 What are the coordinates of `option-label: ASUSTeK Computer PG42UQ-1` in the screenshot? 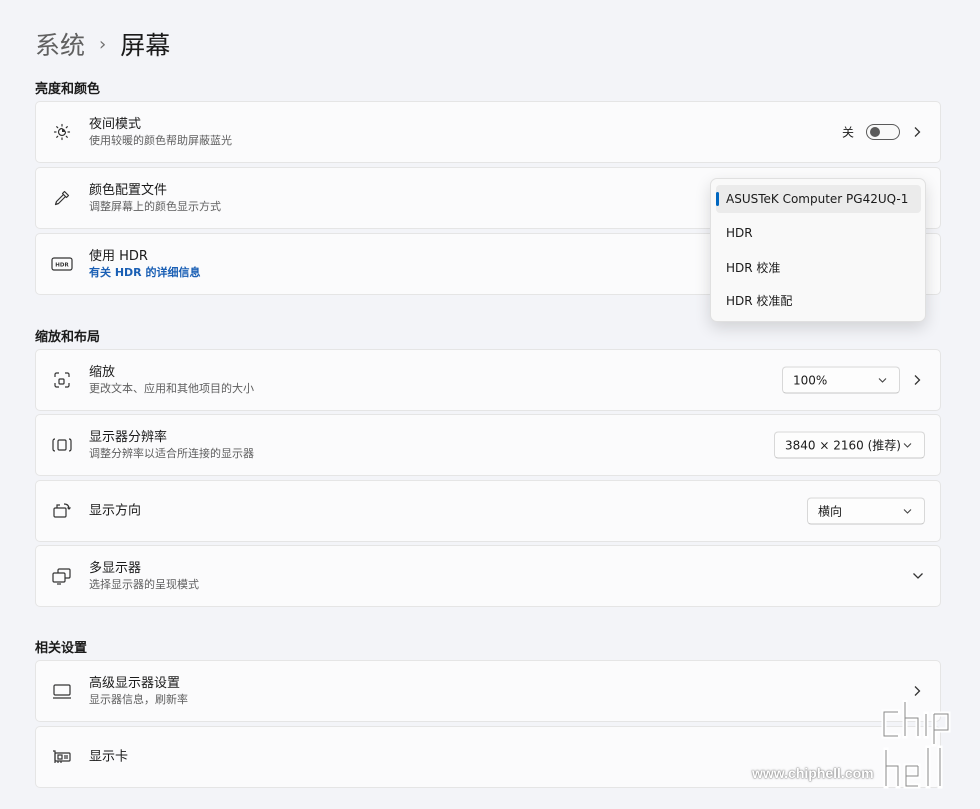 It's located at (817, 199).